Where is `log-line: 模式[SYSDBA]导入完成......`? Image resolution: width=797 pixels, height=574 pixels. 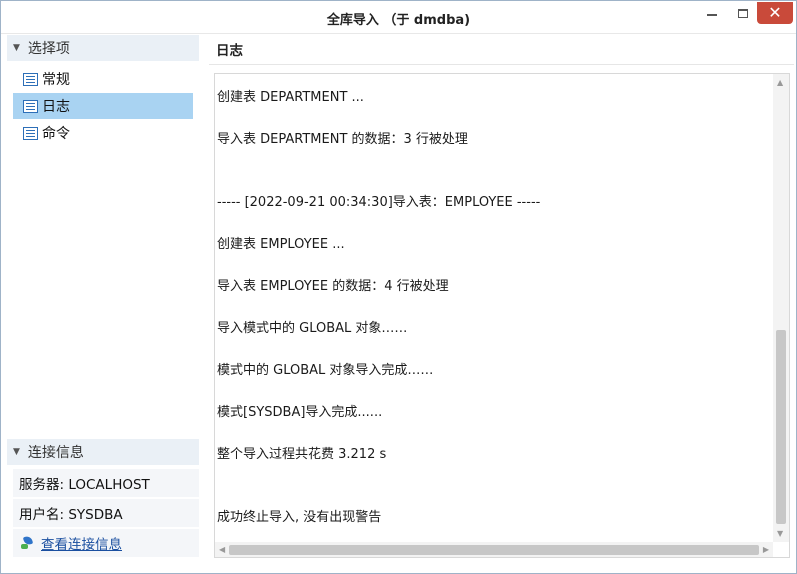
log-line: 模式[SYSDBA]导入完成...... is located at coordinates (300, 412).